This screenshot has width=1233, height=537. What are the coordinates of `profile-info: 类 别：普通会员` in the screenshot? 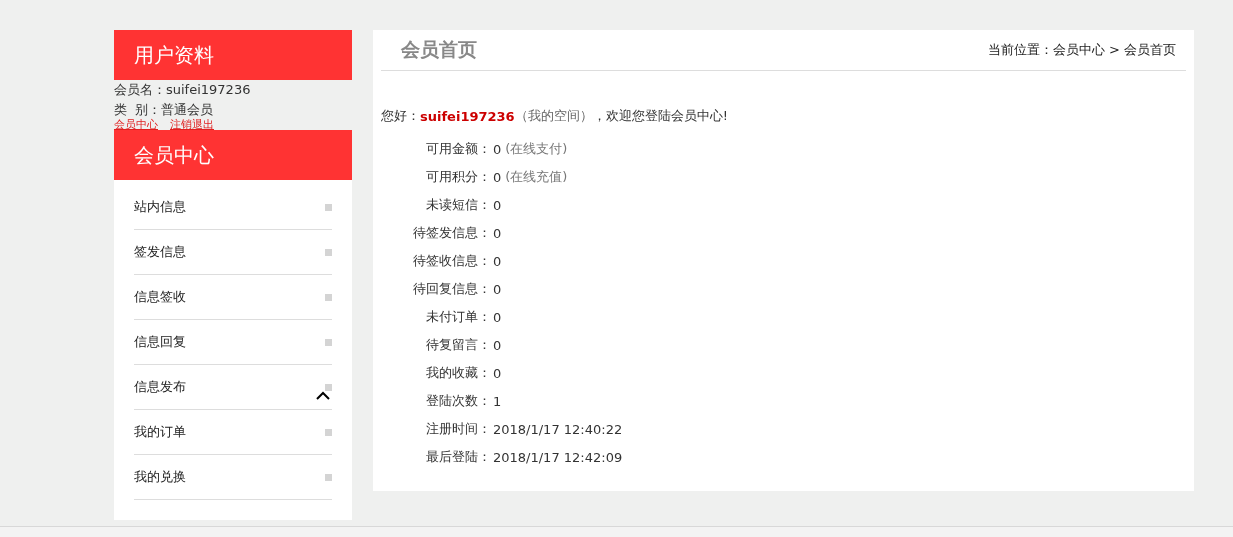 It's located at (164, 110).